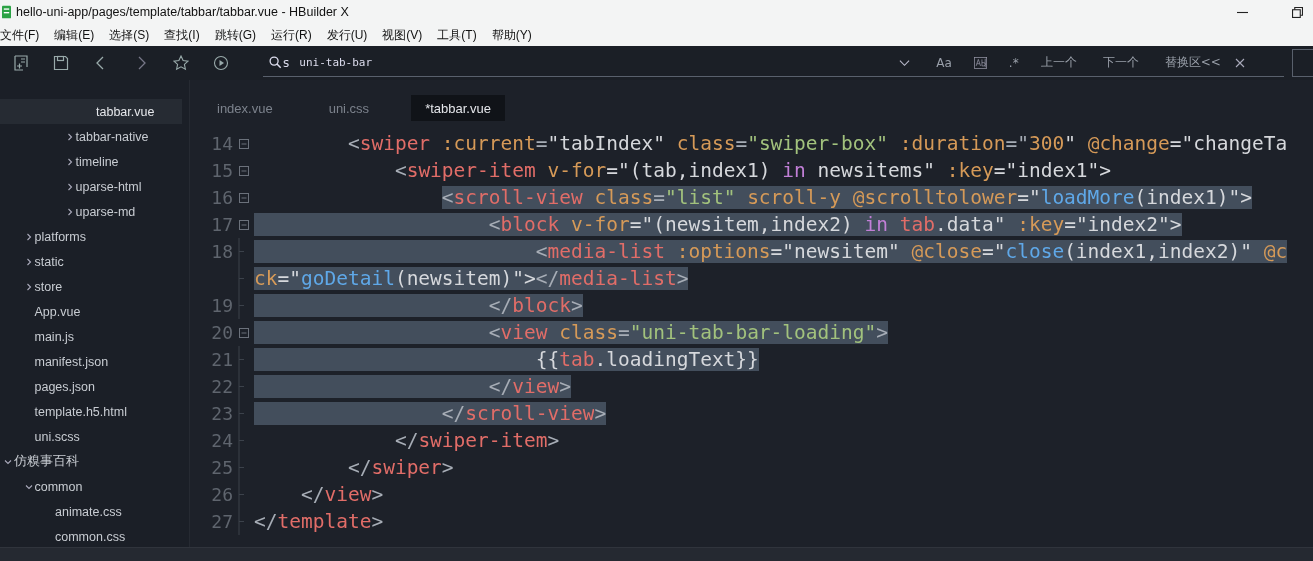  What do you see at coordinates (221, 143) in the screenshot?
I see `line-number: 14` at bounding box center [221, 143].